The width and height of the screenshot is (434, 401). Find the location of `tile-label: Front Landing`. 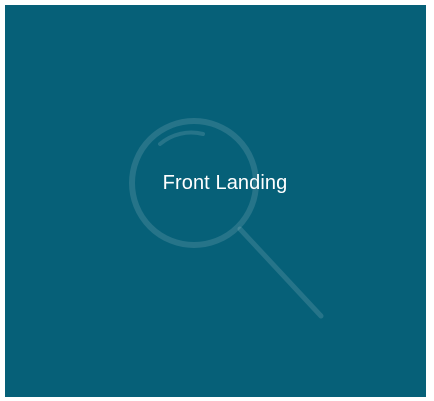

tile-label: Front Landing is located at coordinates (225, 183).